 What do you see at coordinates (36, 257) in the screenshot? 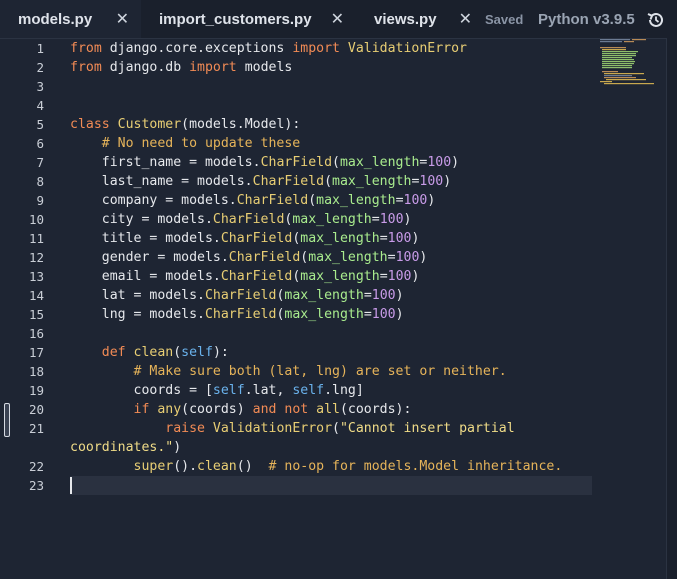
I see `line-number: 12` at bounding box center [36, 257].